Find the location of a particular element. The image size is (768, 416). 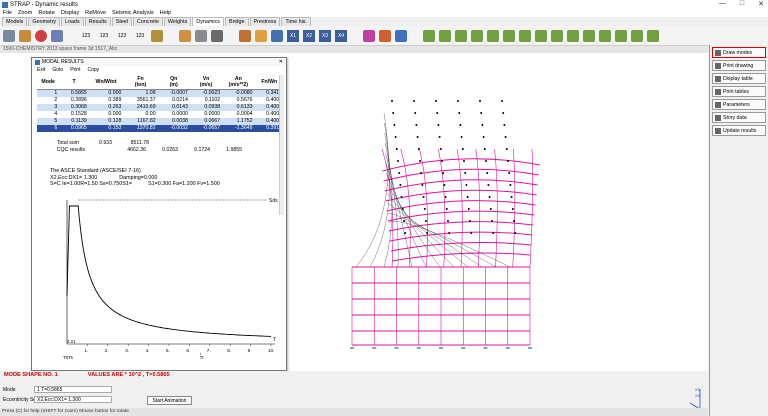

tab-results: Results is located at coordinates (97, 21).